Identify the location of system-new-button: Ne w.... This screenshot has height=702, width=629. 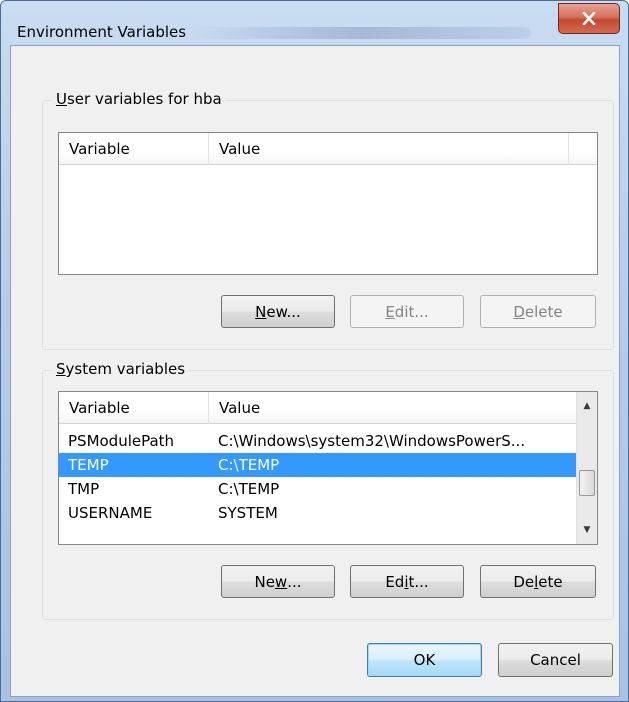
(278, 581).